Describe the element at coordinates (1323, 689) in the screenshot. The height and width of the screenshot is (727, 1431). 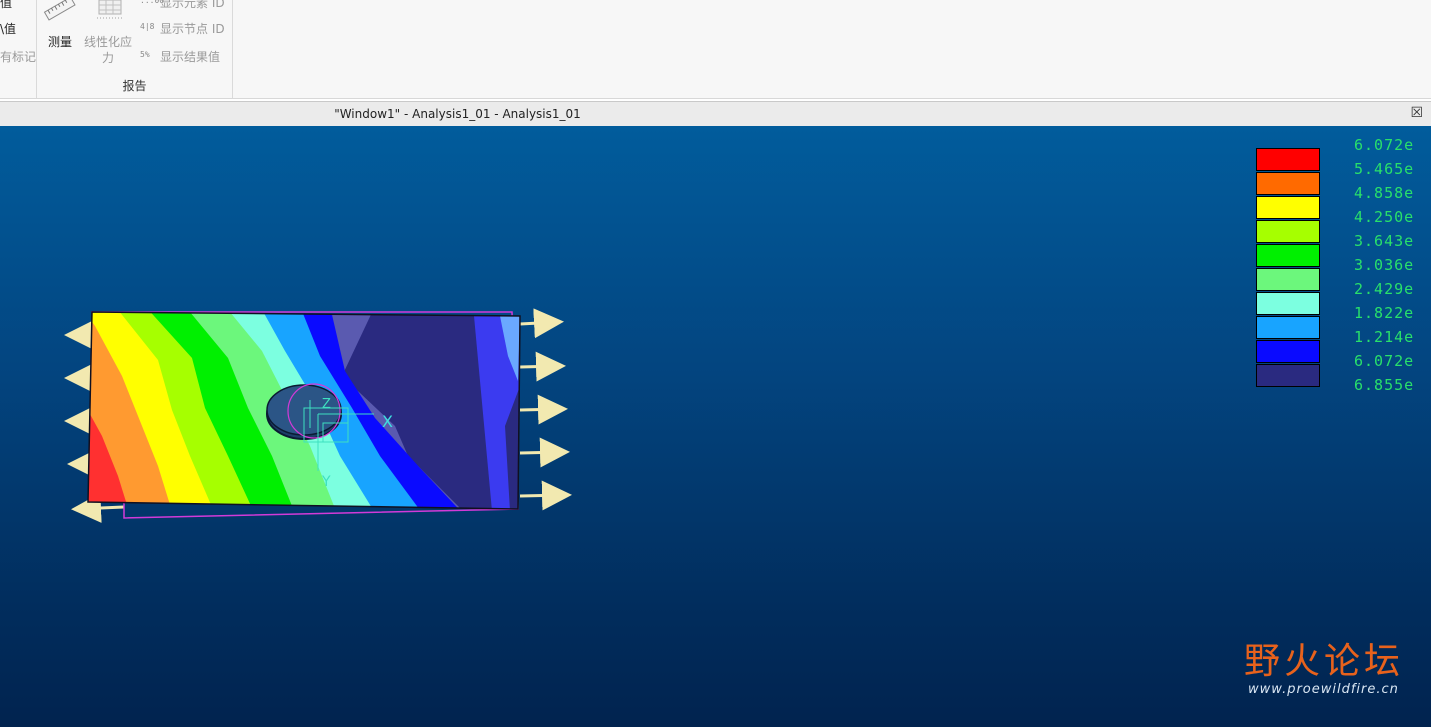
I see `watermark-url: www.proewildfire.cn` at that location.